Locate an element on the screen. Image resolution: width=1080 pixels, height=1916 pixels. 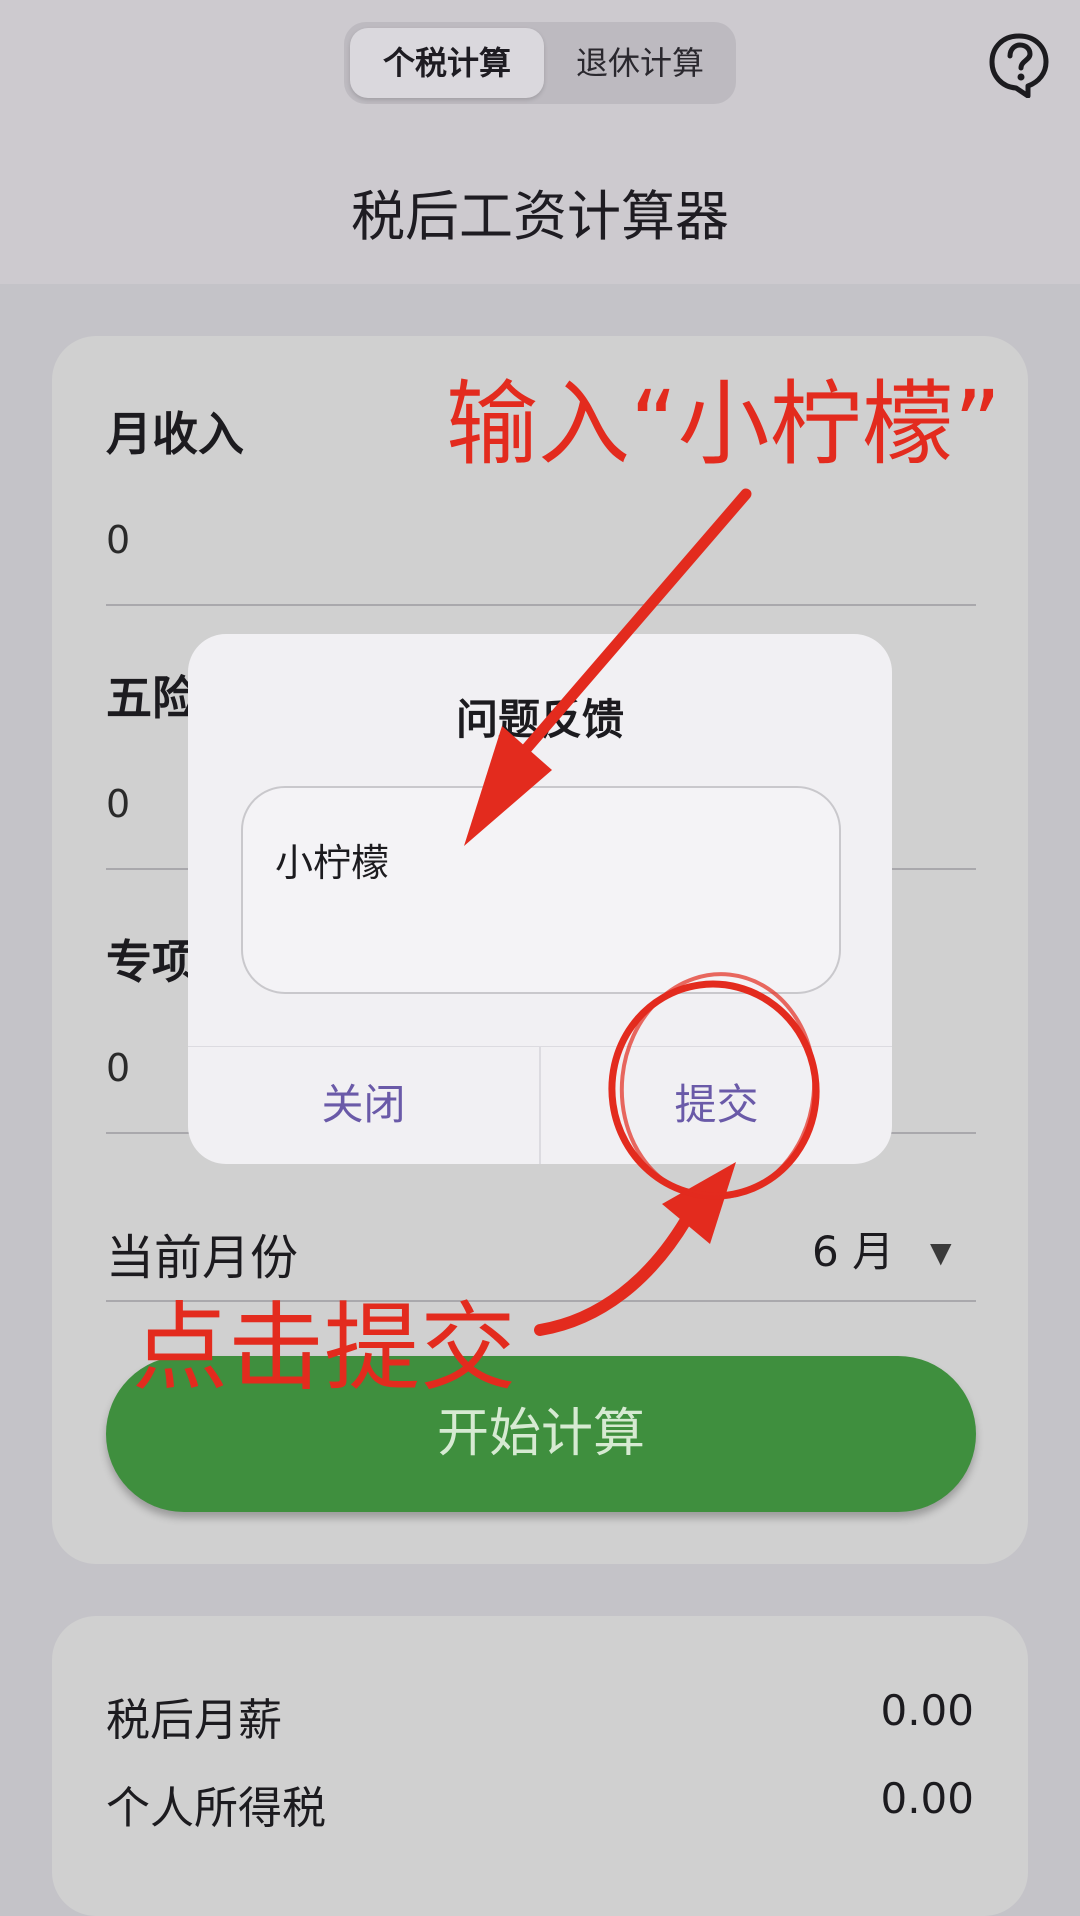
current-month-select: 6 月 is located at coordinates (853, 1248).